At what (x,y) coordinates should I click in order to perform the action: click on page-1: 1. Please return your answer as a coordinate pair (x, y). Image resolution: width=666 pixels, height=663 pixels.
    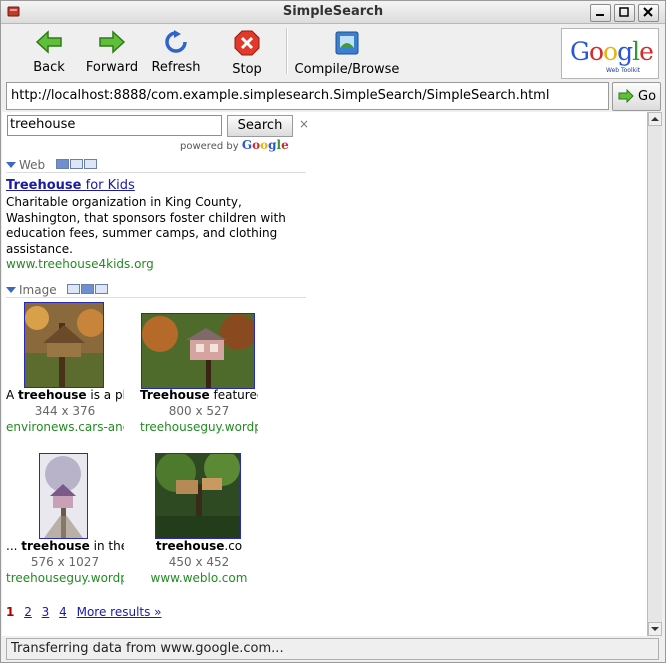
    Looking at the image, I should click on (10, 612).